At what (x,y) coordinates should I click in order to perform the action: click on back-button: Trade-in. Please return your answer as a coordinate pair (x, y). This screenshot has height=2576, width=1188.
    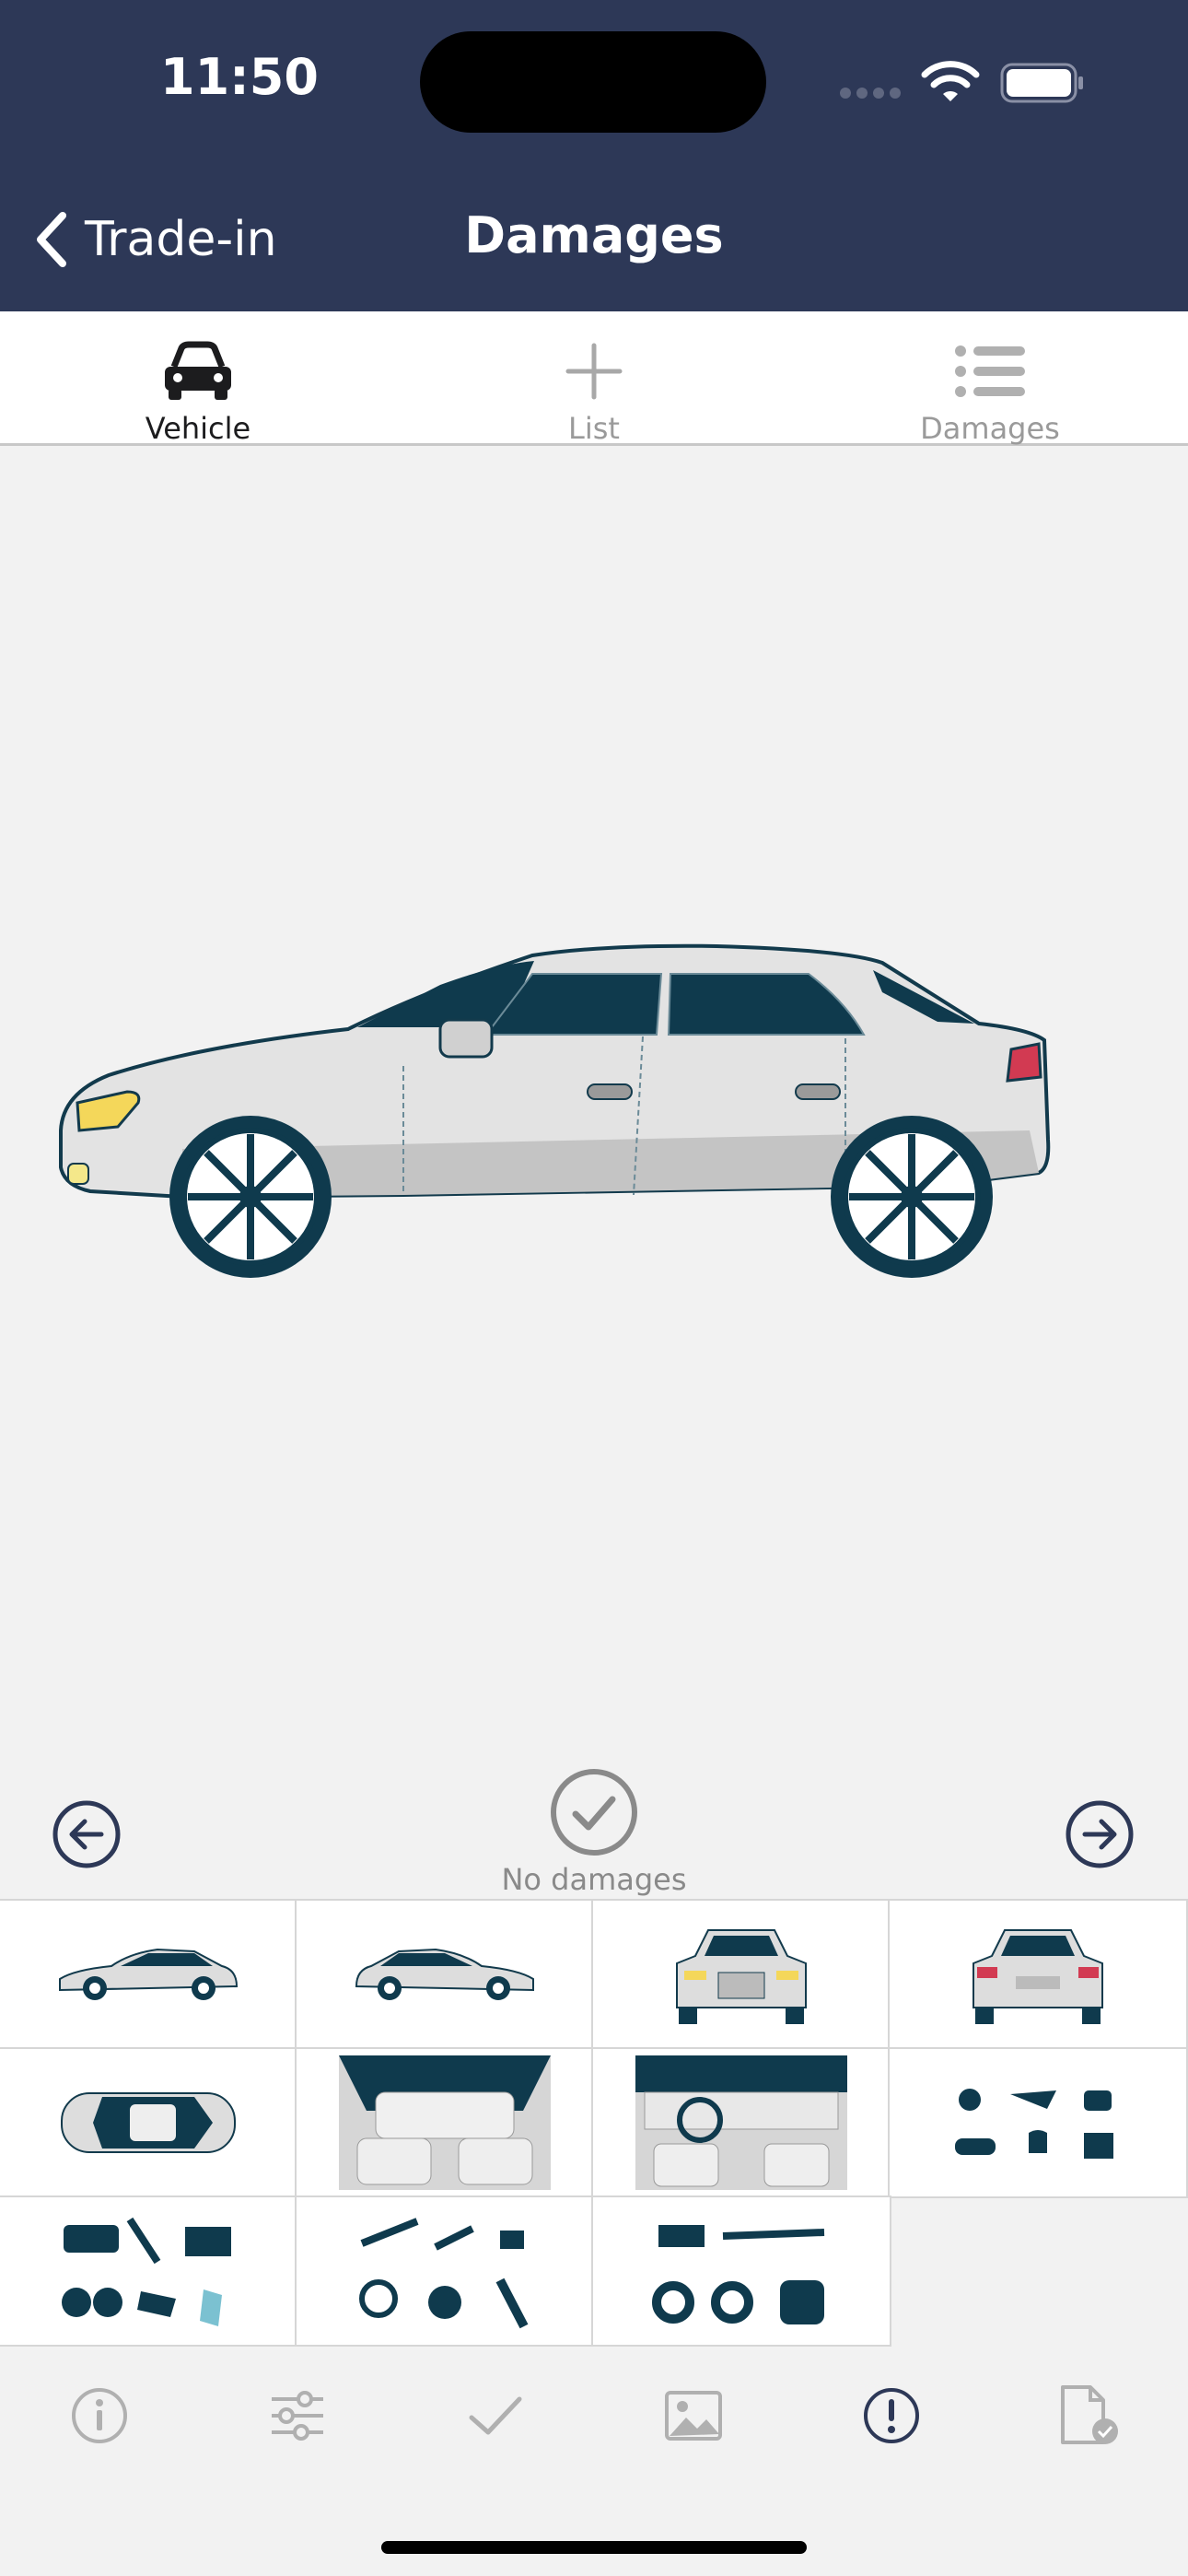
    Looking at the image, I should click on (155, 239).